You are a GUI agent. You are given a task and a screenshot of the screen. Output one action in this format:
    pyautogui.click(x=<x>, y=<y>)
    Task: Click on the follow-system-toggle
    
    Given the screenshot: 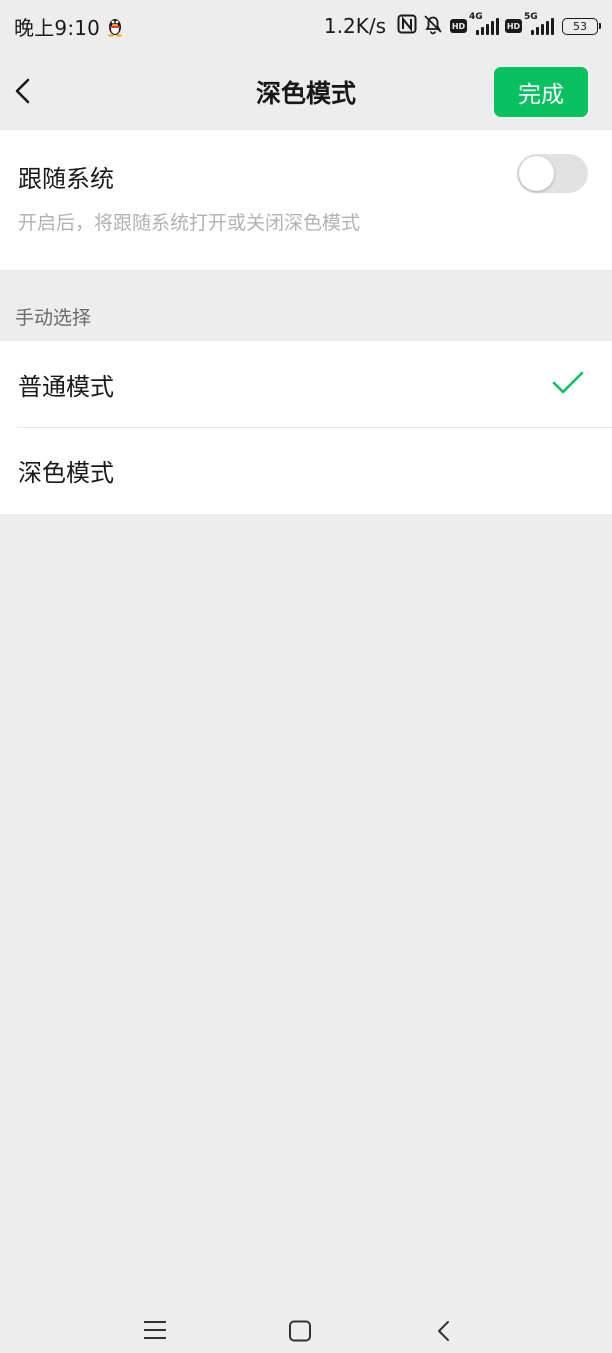 What is the action you would take?
    pyautogui.click(x=552, y=173)
    